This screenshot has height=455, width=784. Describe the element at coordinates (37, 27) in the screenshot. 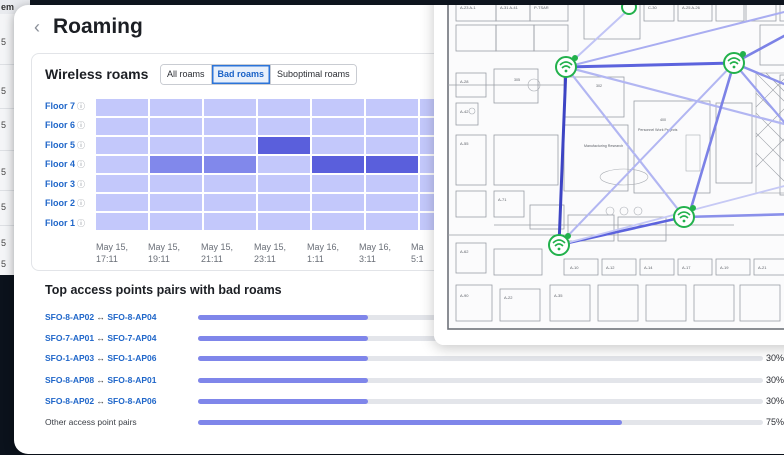

I see `back-chevron-icon: ‹` at that location.